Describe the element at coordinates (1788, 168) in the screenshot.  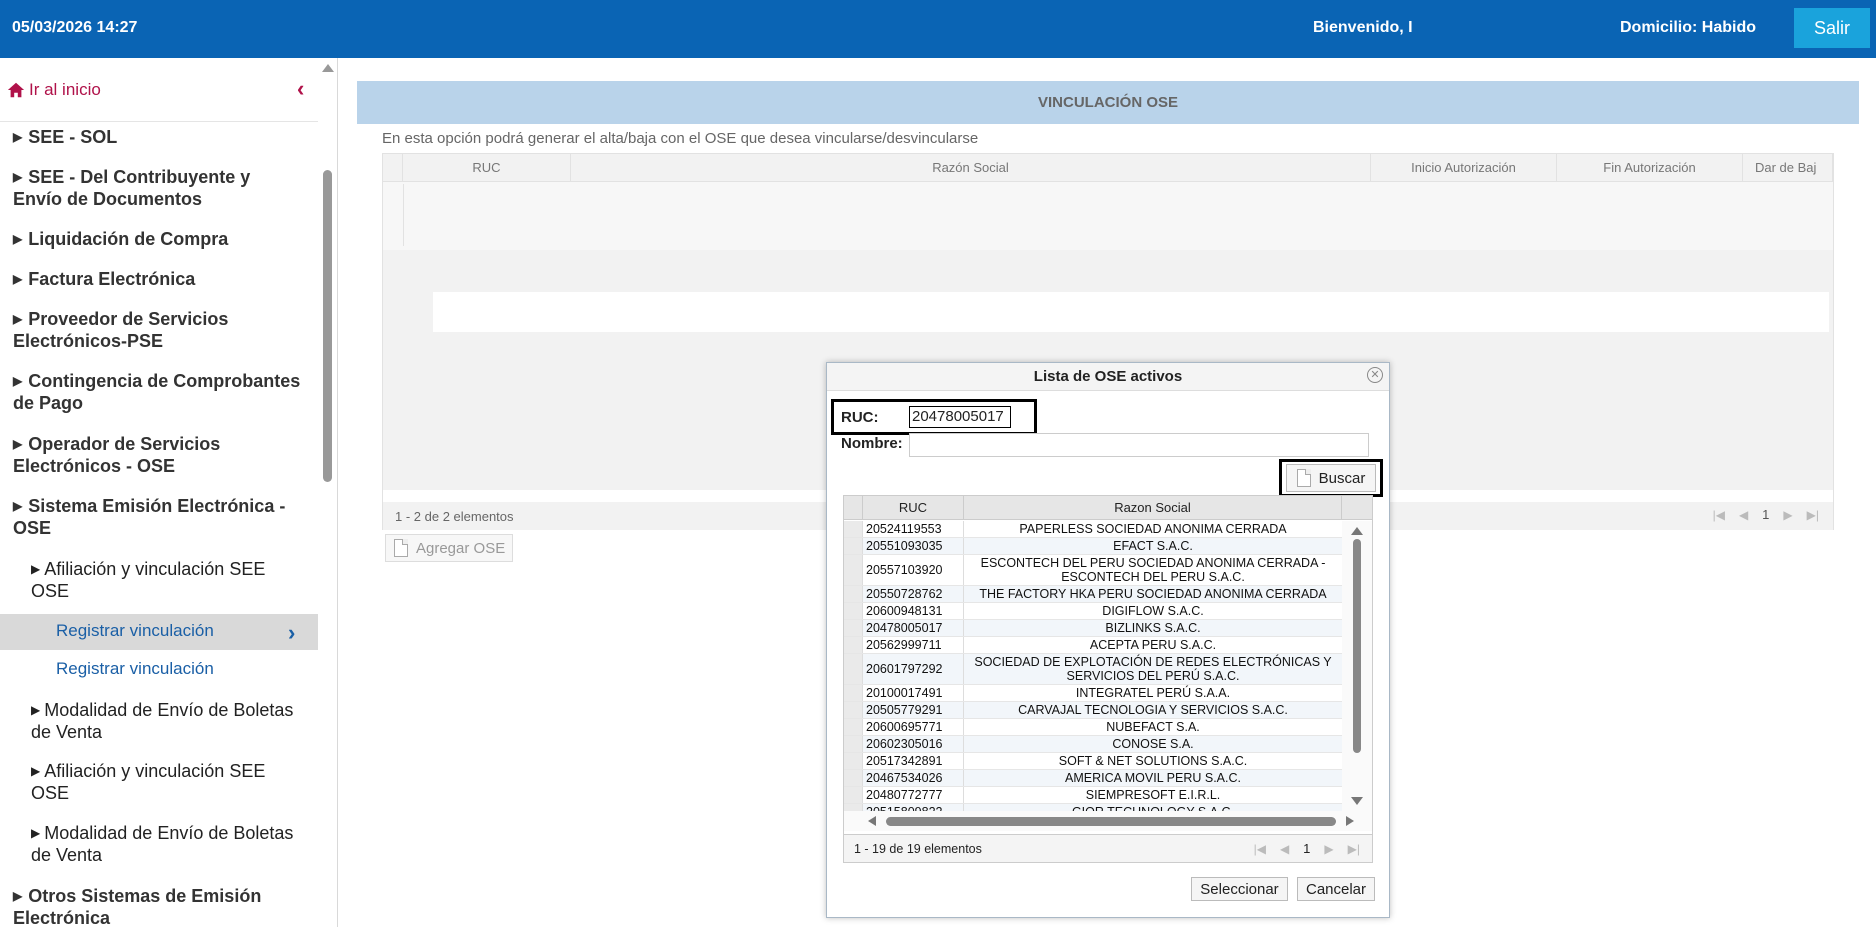
I see `grid-col-baja: Dar de Baj` at that location.